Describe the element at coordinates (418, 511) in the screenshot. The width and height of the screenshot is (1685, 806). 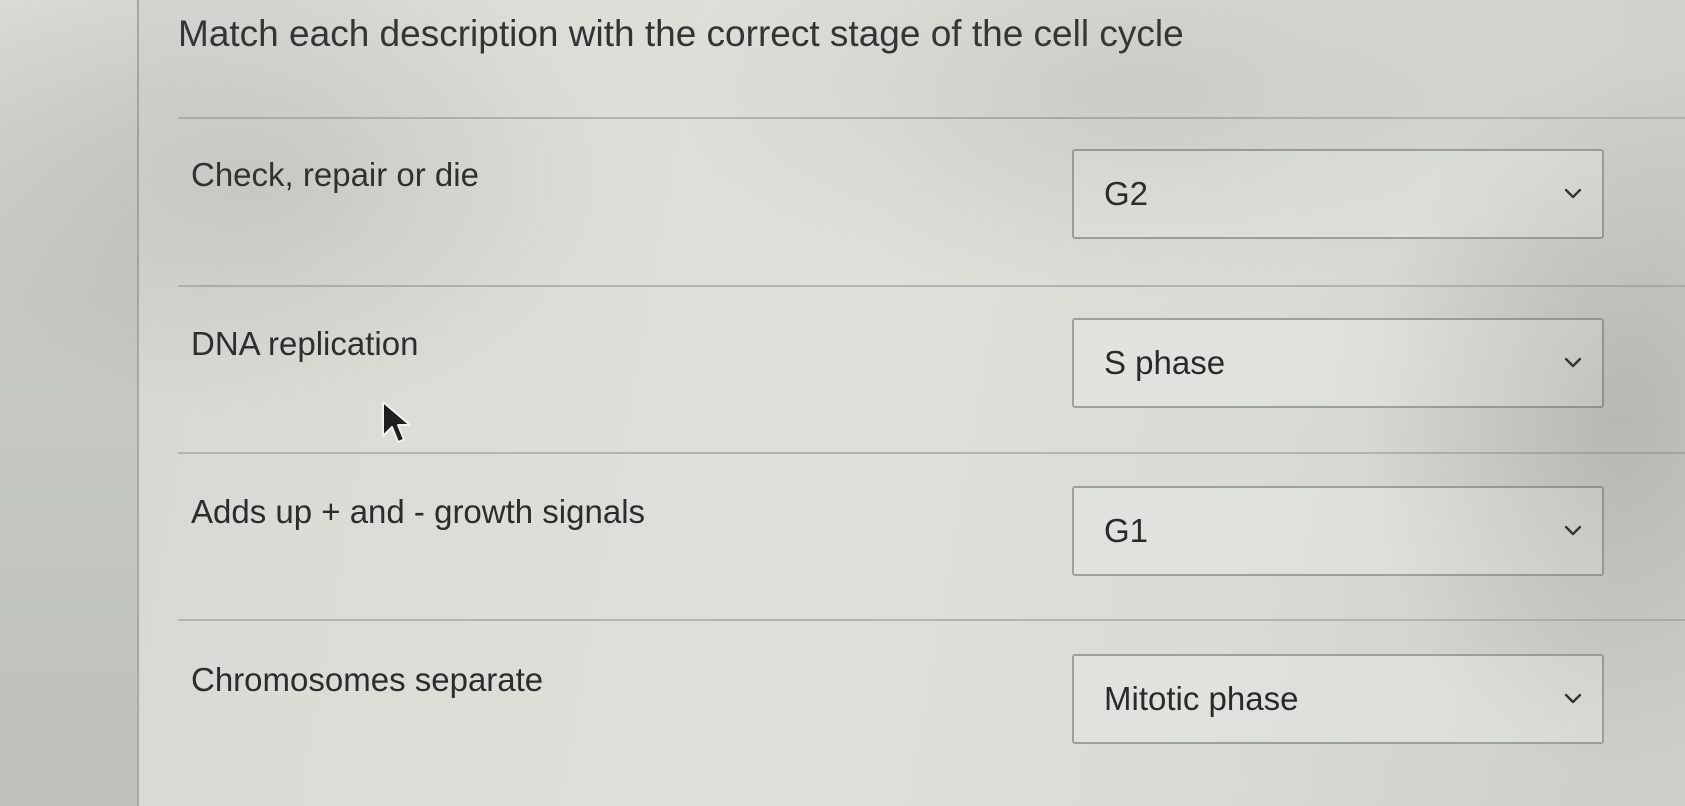
I see `description-label: Adds up + and - growth signals` at that location.